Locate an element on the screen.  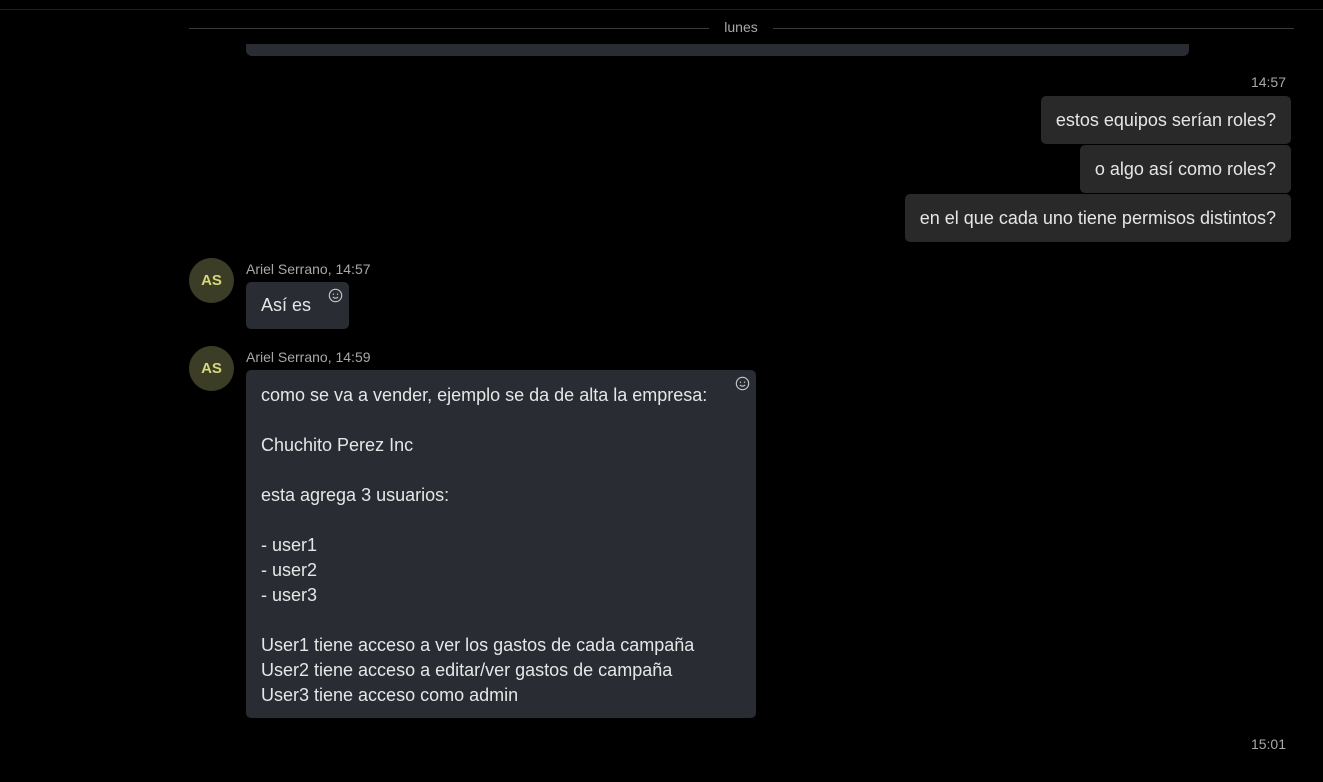
message-line: Chuchito Perez Inc is located at coordinates (337, 445).